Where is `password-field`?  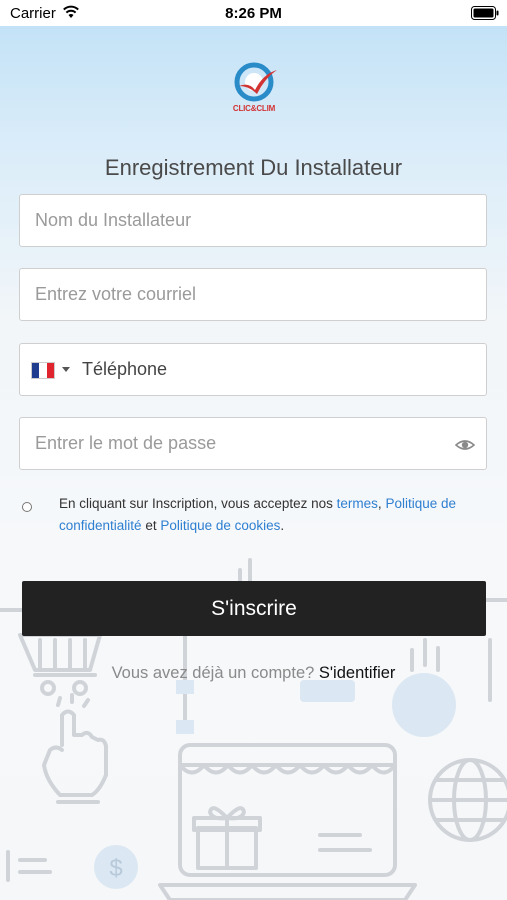 password-field is located at coordinates (253, 443).